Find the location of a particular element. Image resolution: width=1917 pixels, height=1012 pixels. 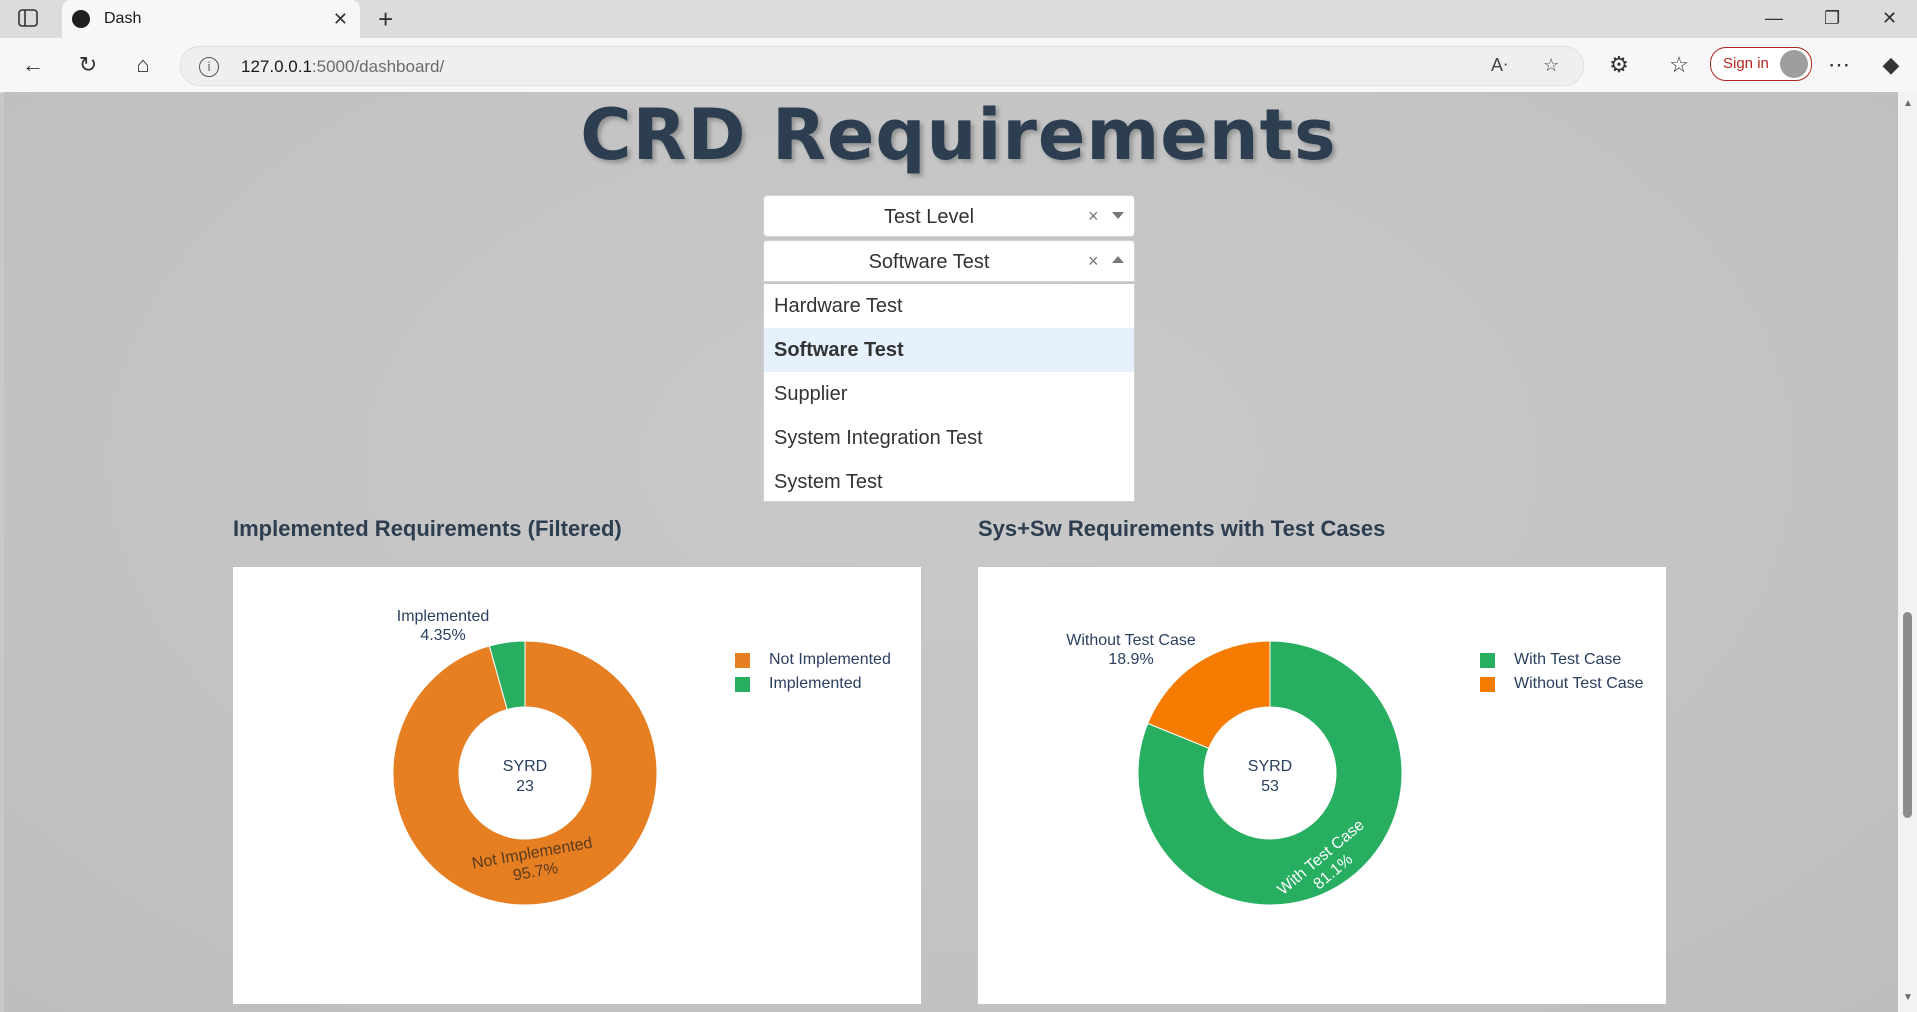

address-bar: i 127.0.0.1:5000/dashboard/ Aᐧ ☆ is located at coordinates (882, 66).